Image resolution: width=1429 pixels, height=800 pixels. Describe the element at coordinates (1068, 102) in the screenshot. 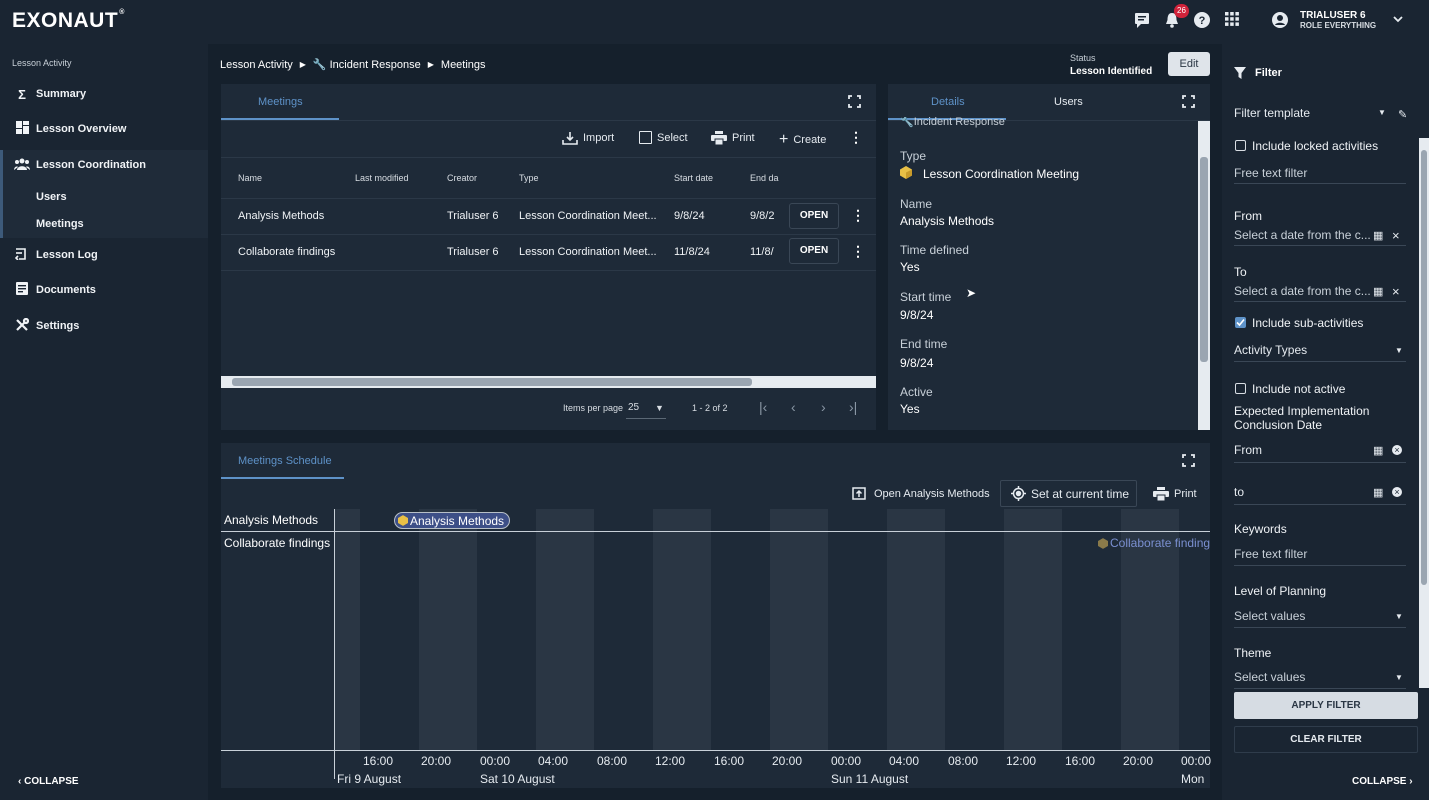

I see `tab-users: Users` at that location.